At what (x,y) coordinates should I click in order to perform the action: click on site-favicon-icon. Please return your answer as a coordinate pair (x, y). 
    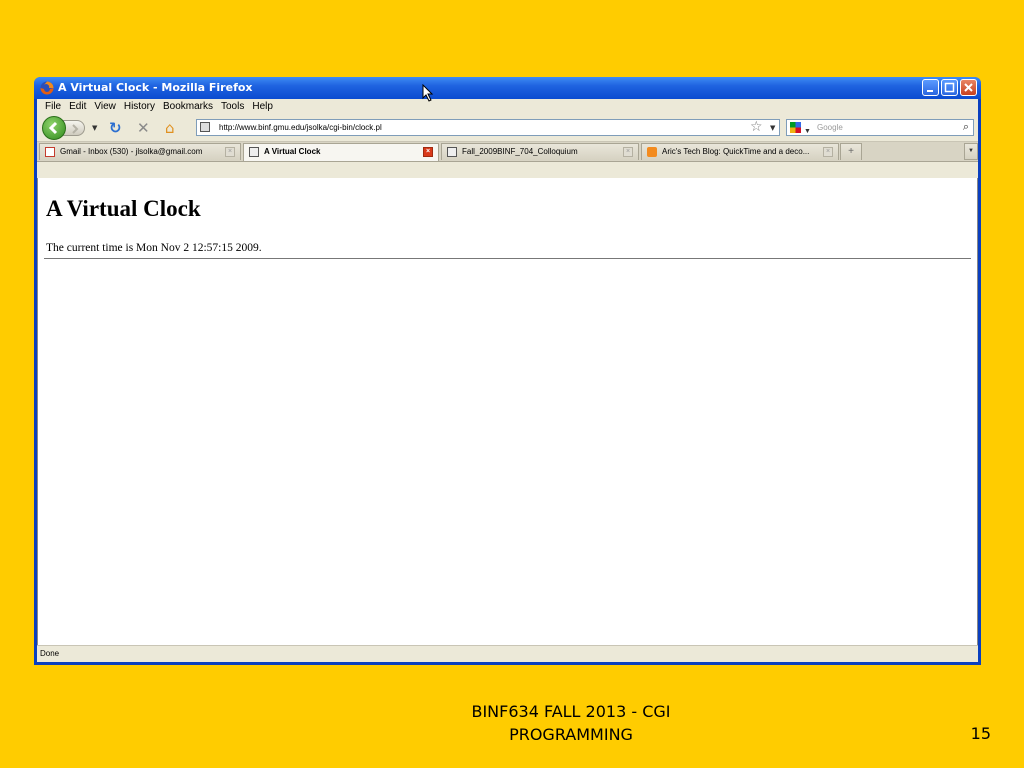
    Looking at the image, I should click on (205, 127).